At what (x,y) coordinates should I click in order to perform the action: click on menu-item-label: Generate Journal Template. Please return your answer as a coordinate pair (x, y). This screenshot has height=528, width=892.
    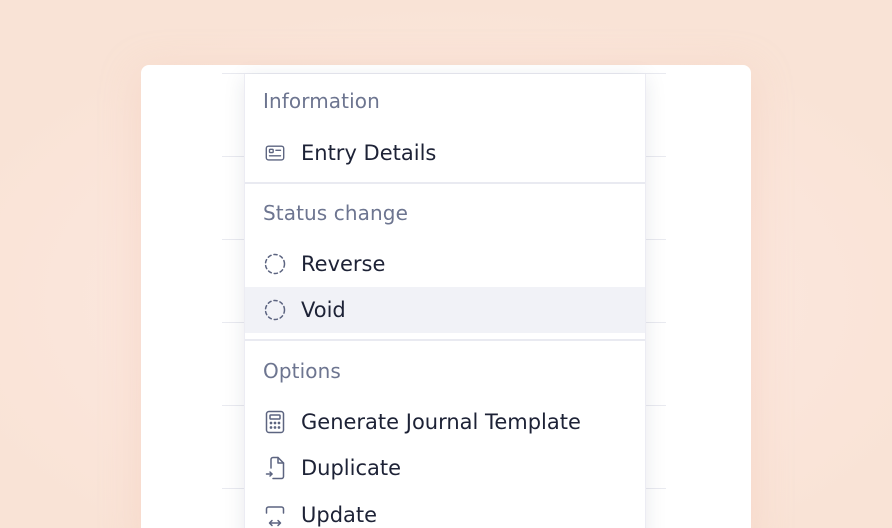
    Looking at the image, I should click on (441, 422).